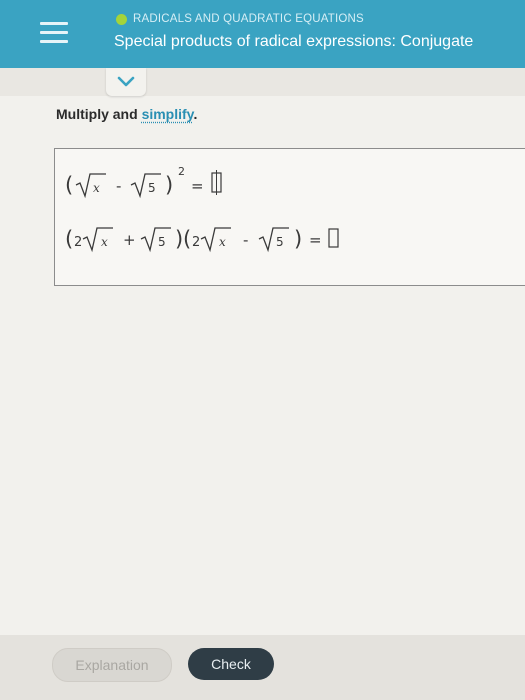  Describe the element at coordinates (121, 19) in the screenshot. I see `progress-dot-icon` at that location.